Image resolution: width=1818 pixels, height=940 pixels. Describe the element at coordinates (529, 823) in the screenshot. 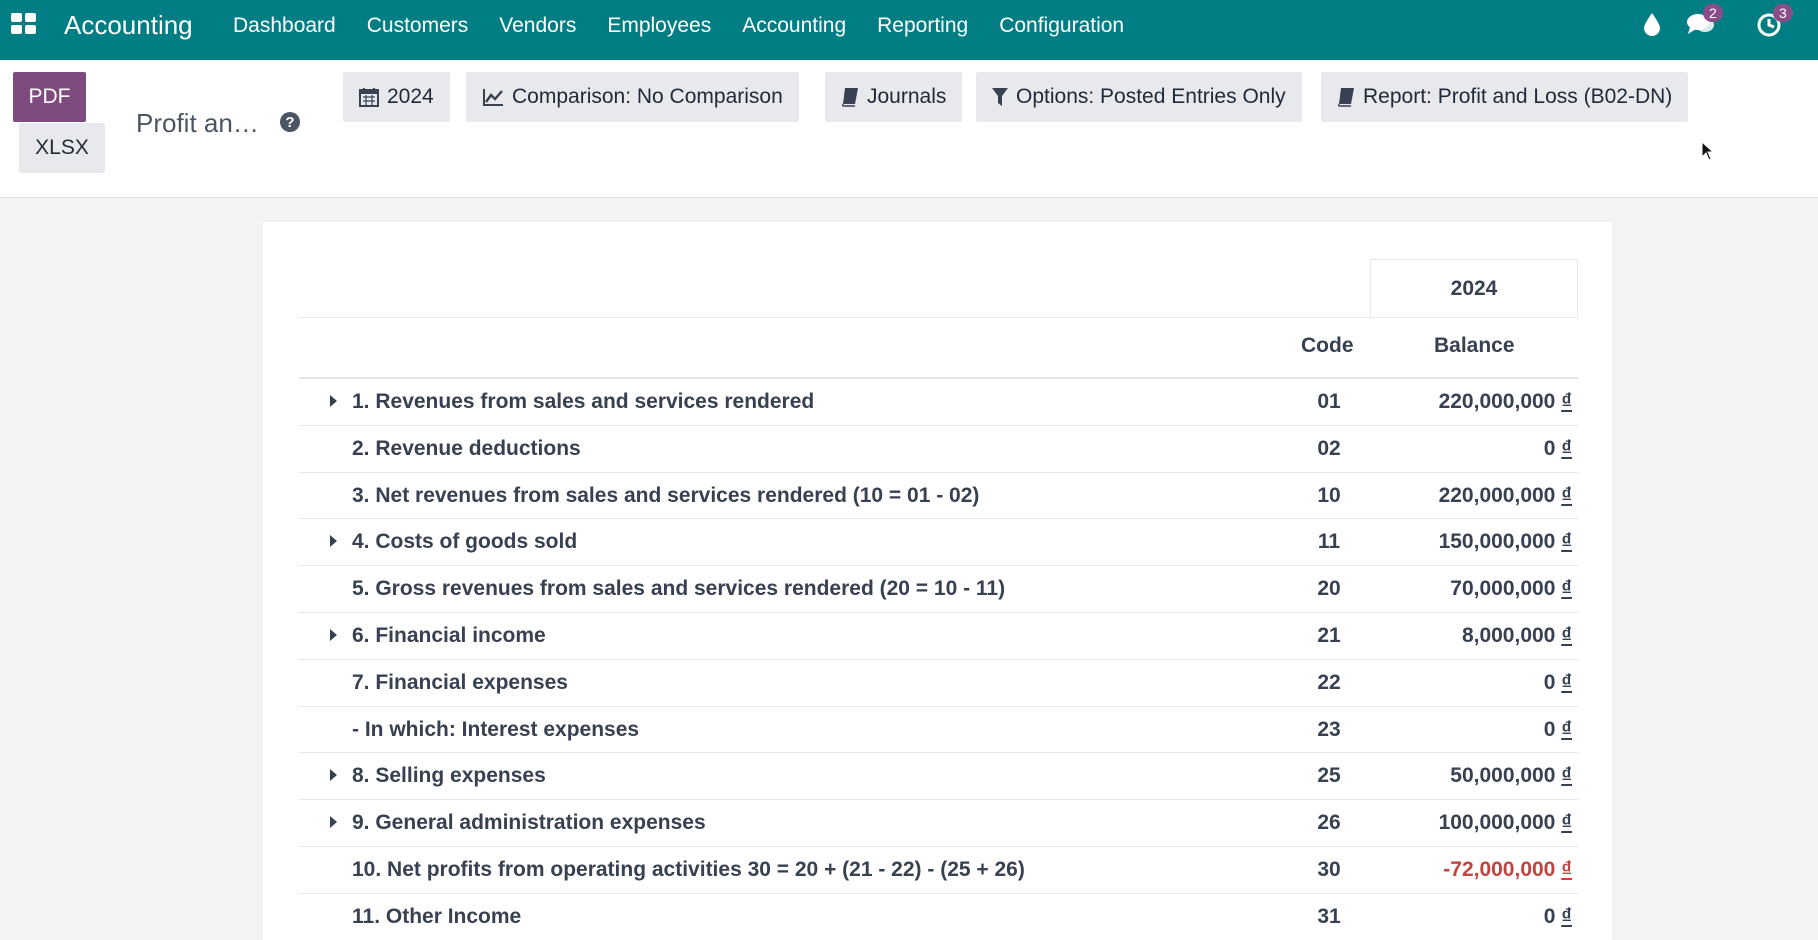

I see `line-name: 9. General administration expenses` at that location.